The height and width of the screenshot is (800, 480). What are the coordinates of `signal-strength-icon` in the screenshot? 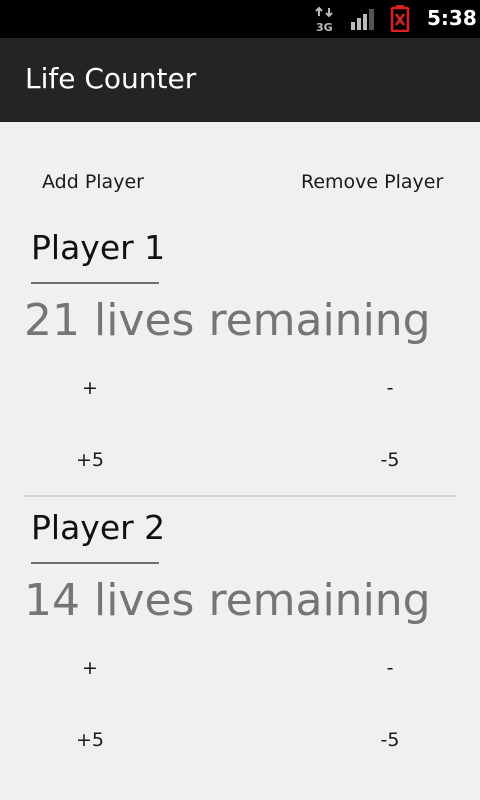 It's located at (362, 19).